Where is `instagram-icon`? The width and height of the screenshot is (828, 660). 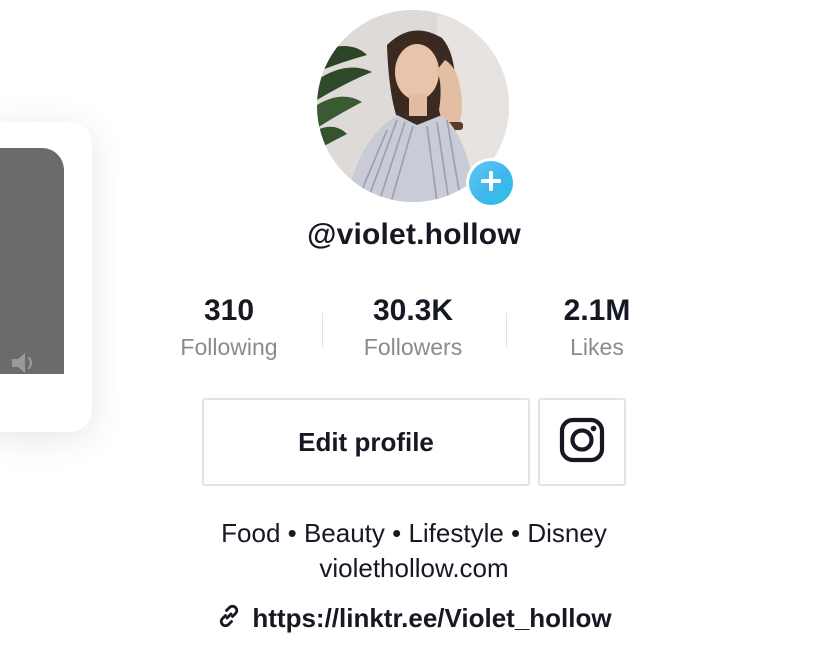 instagram-icon is located at coordinates (582, 442).